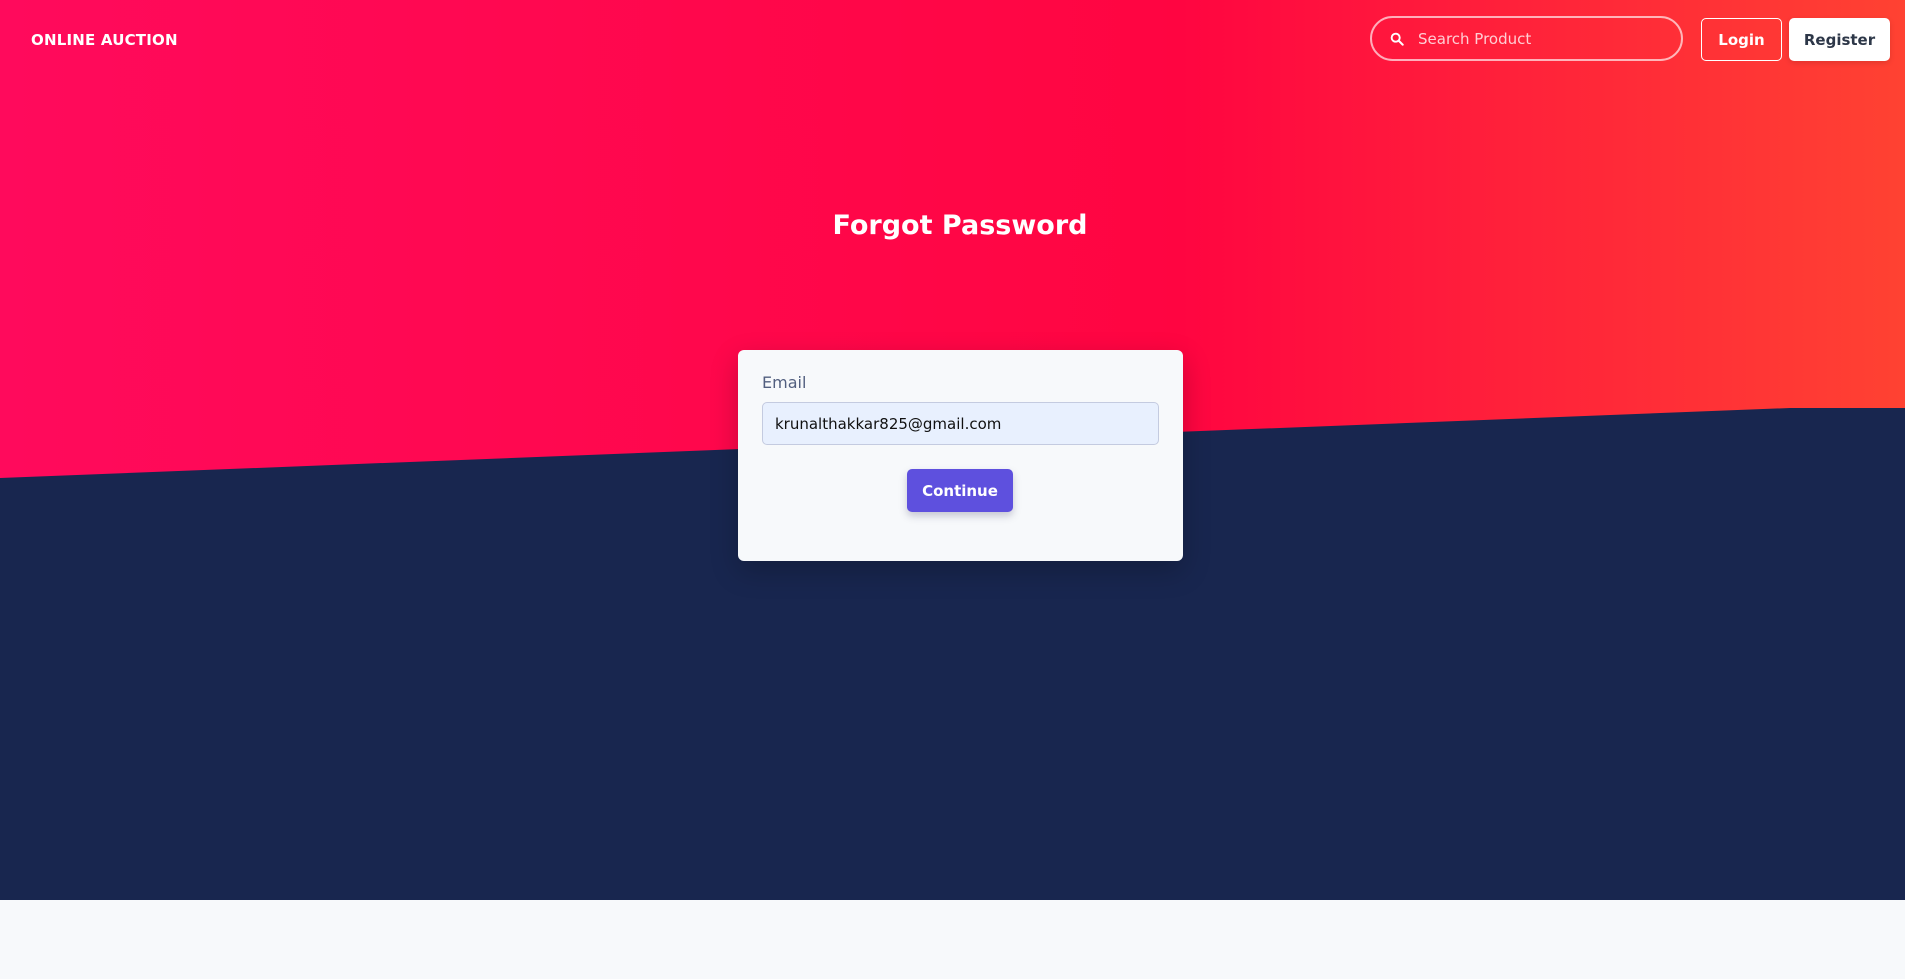 Image resolution: width=1905 pixels, height=979 pixels. Describe the element at coordinates (1397, 39) in the screenshot. I see `search-icon` at that location.